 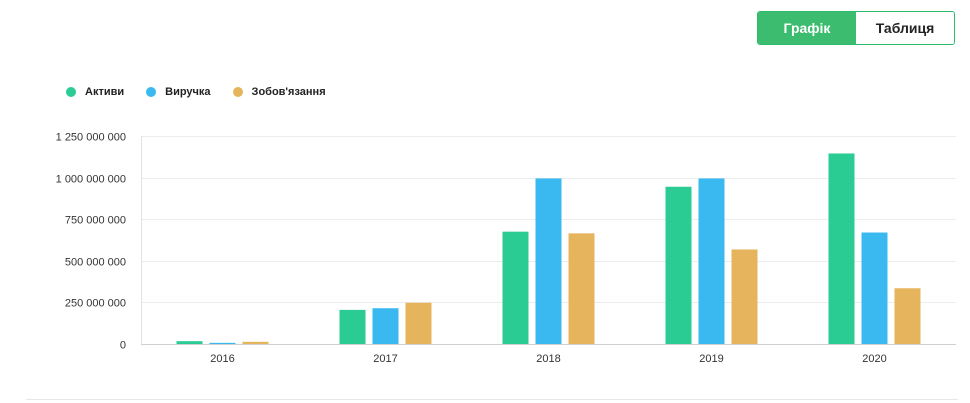 What do you see at coordinates (678, 265) in the screenshot?
I see `bar-2019-assets` at bounding box center [678, 265].